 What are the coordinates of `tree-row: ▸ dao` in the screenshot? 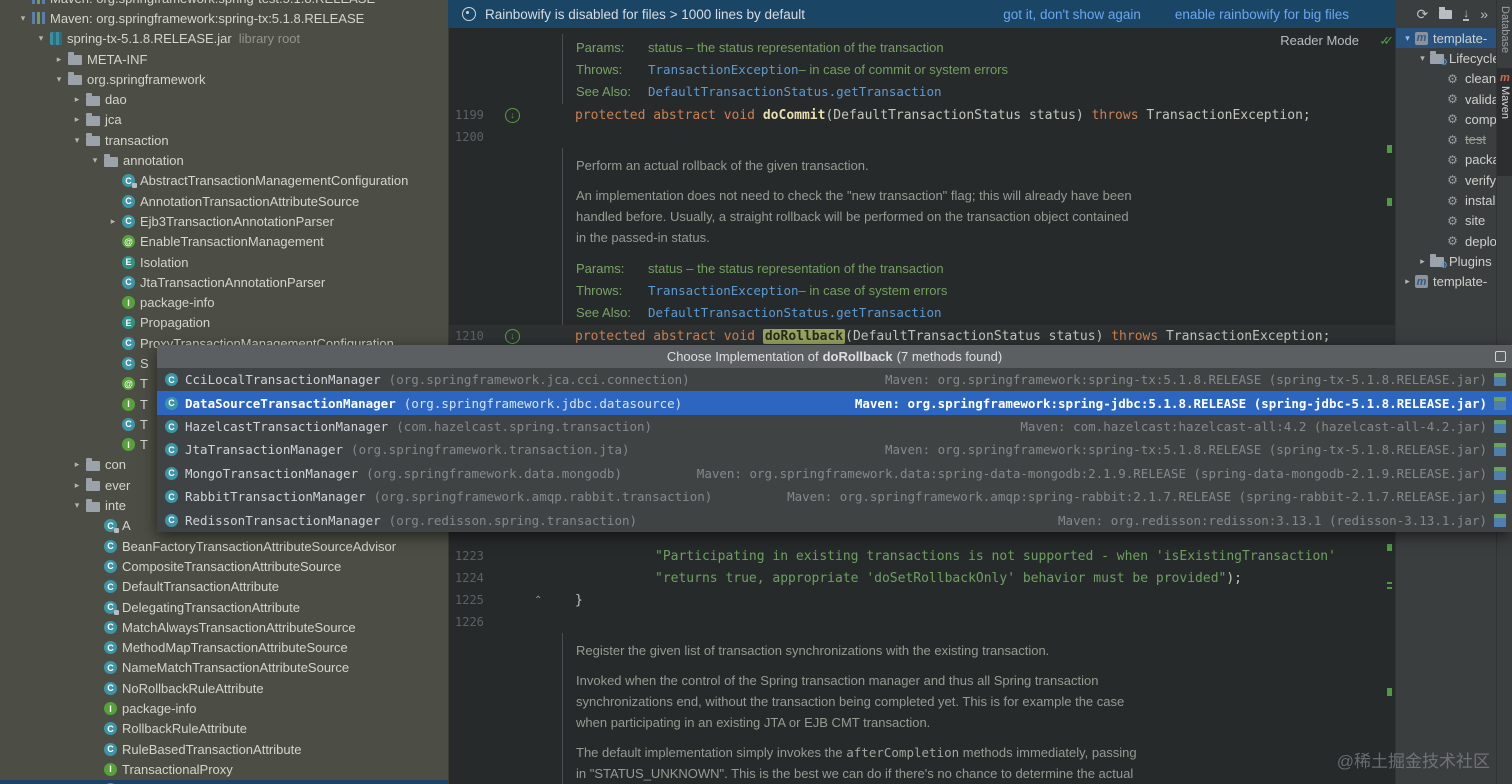 It's located at (224, 99).